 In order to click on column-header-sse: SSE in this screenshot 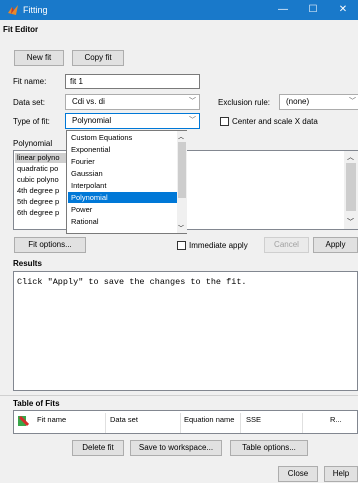, I will do `click(253, 419)`.